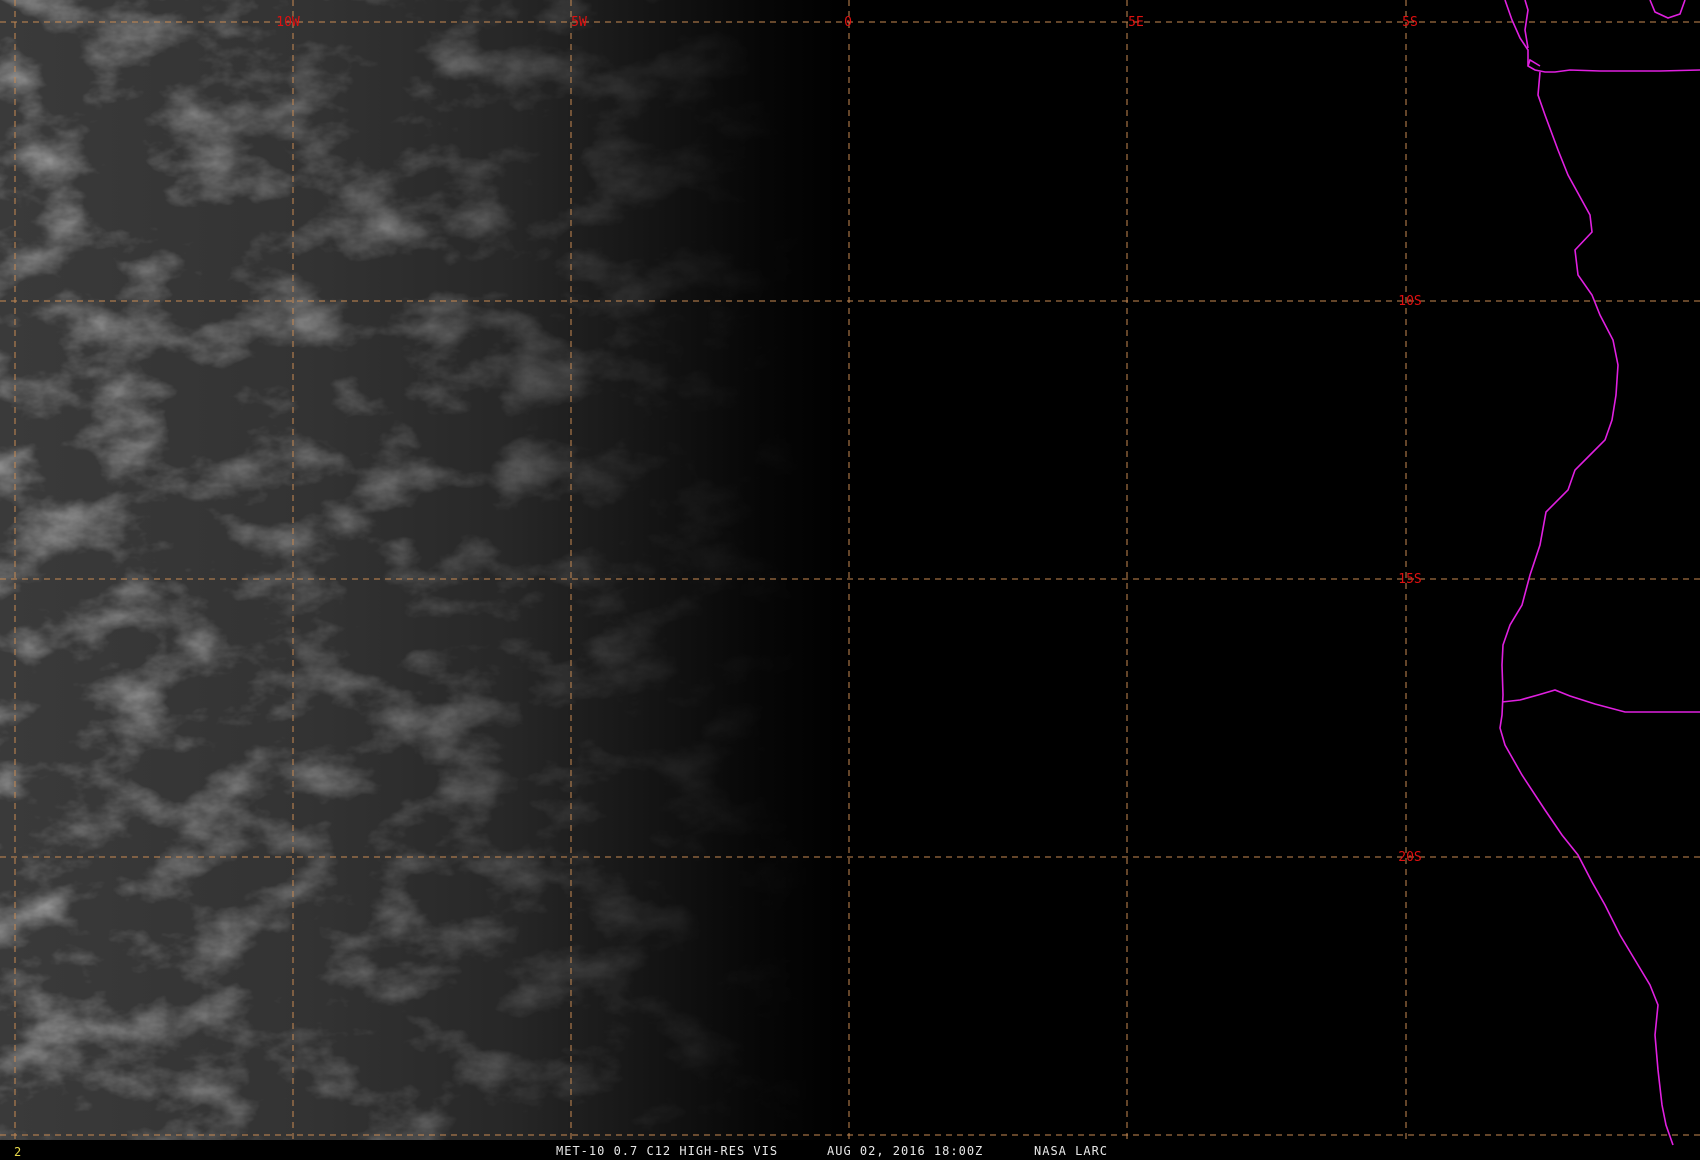 The image size is (1700, 1160). What do you see at coordinates (667, 1151) in the screenshot?
I see `product-label: MET-10 0.7 C12 HIGH-RES VIS` at bounding box center [667, 1151].